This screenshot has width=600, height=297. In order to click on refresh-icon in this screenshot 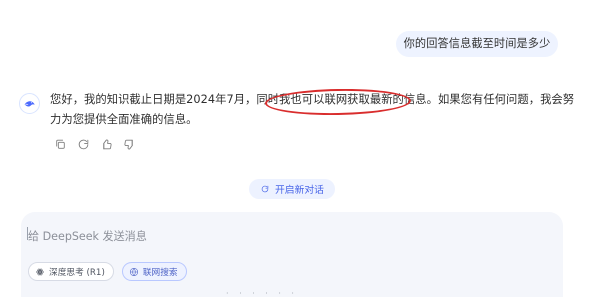, I will do `click(83, 144)`.